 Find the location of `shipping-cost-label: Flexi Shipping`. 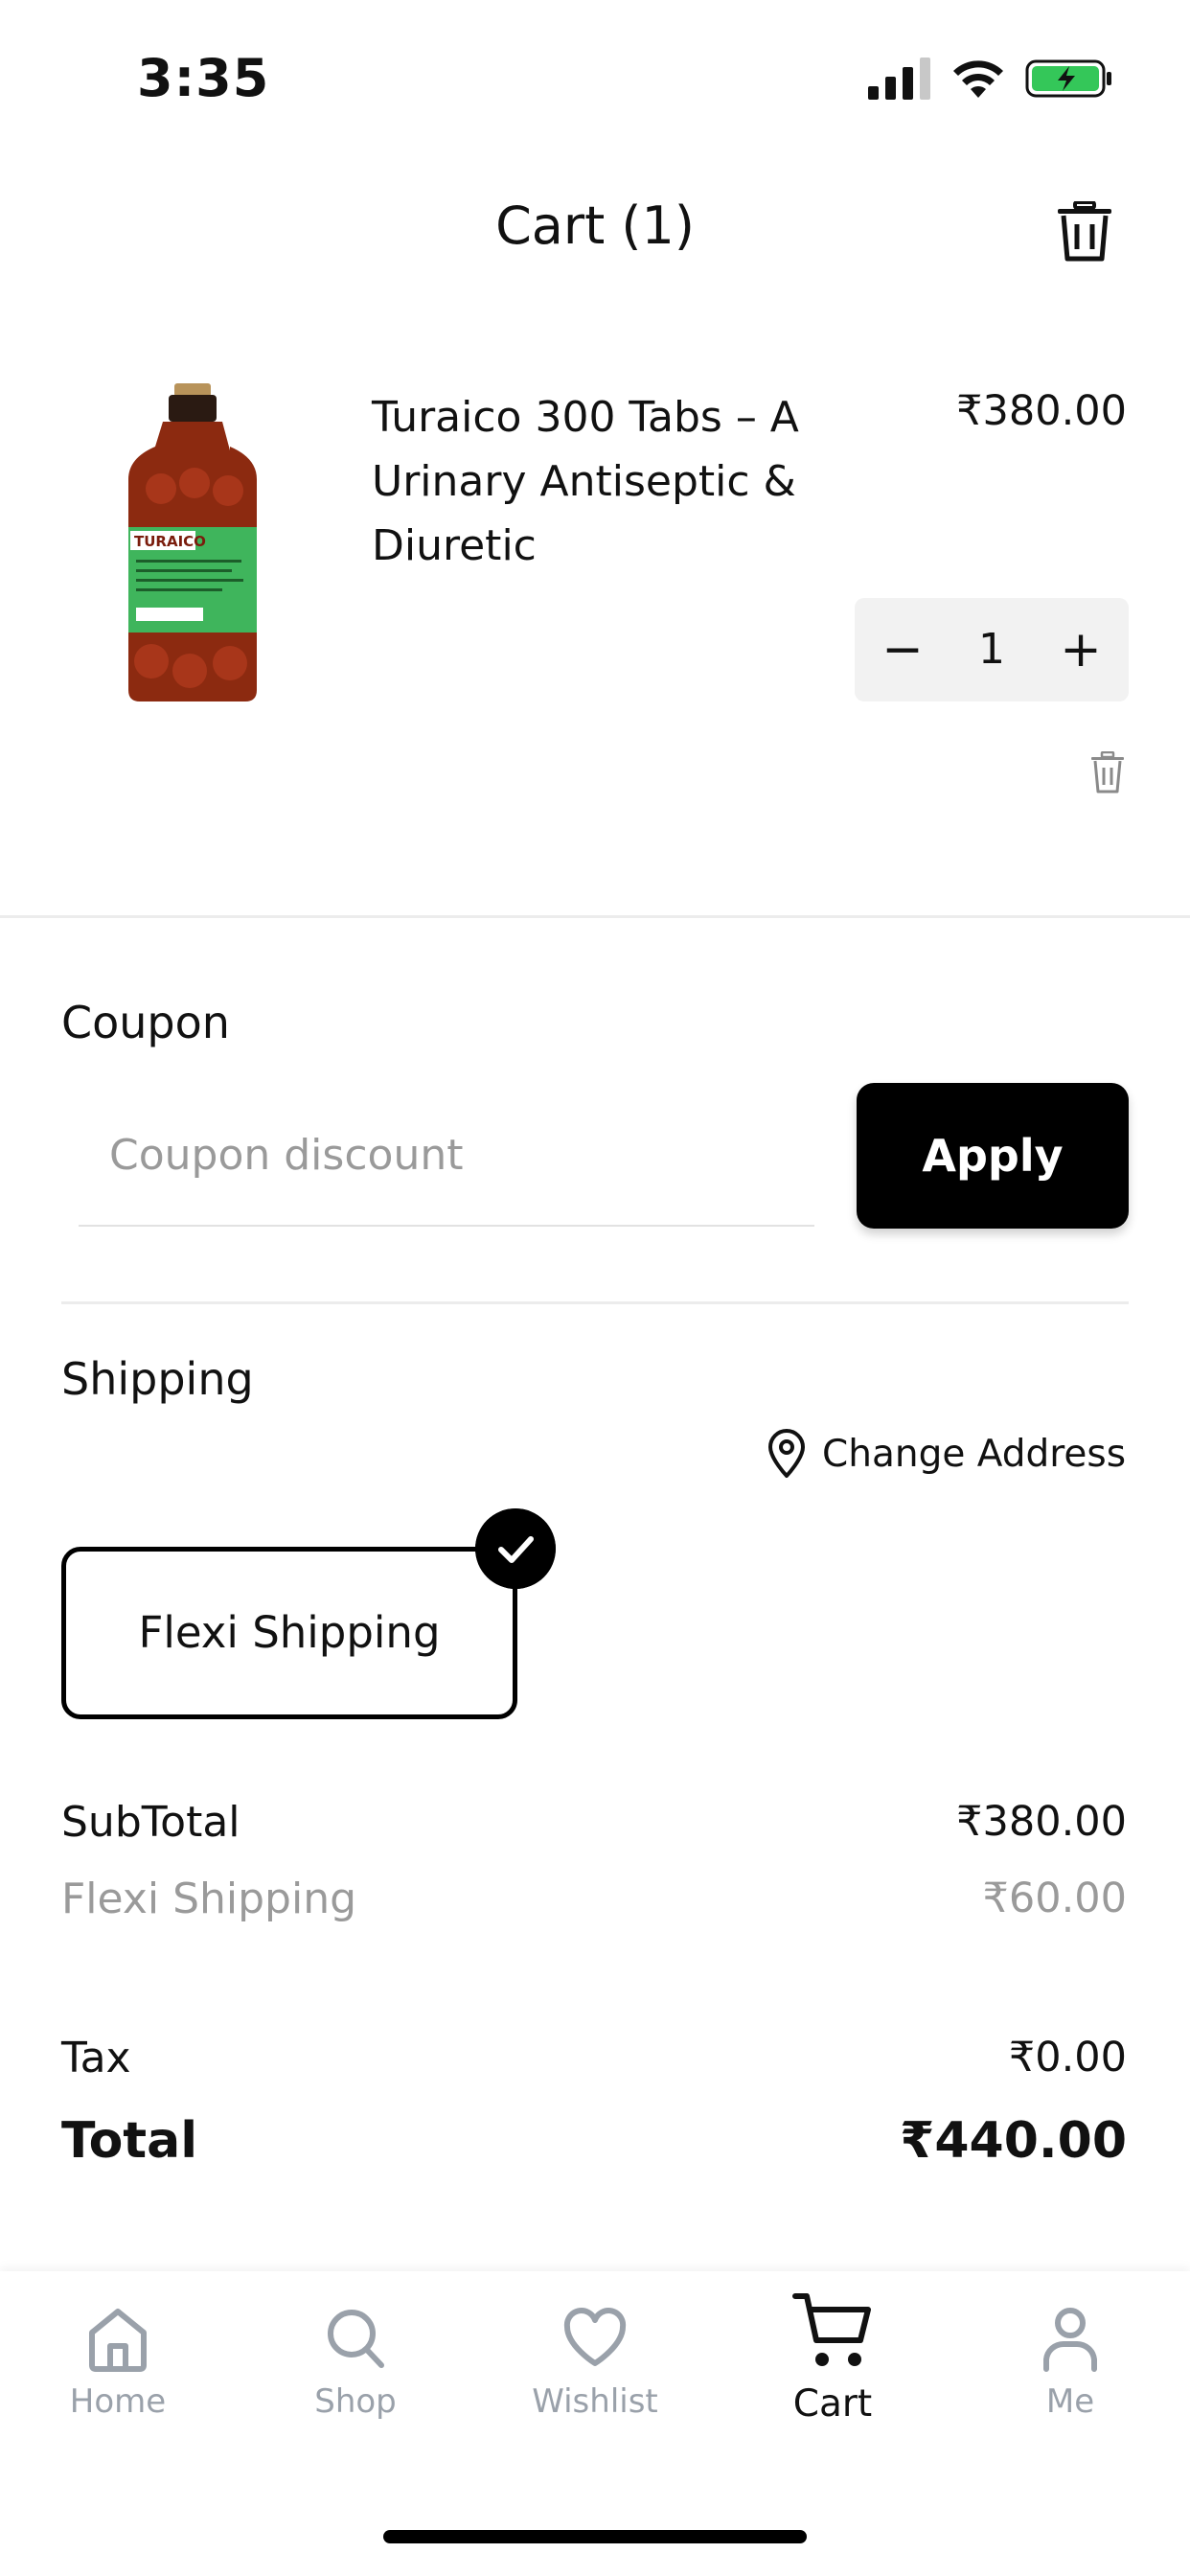

shipping-cost-label: Flexi Shipping is located at coordinates (209, 1898).